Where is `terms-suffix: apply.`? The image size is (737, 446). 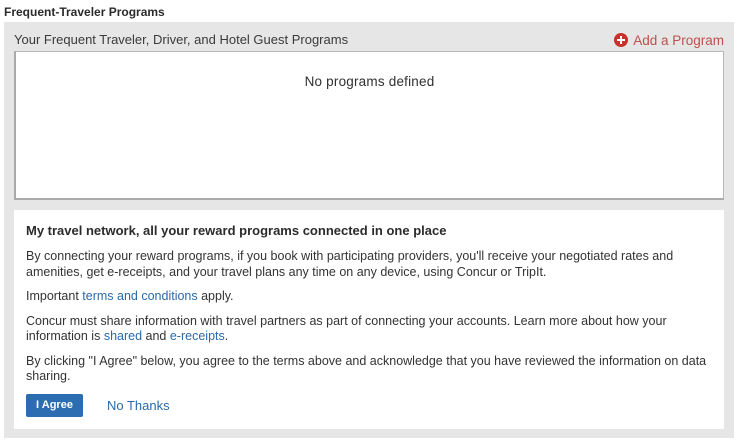 terms-suffix: apply. is located at coordinates (215, 296).